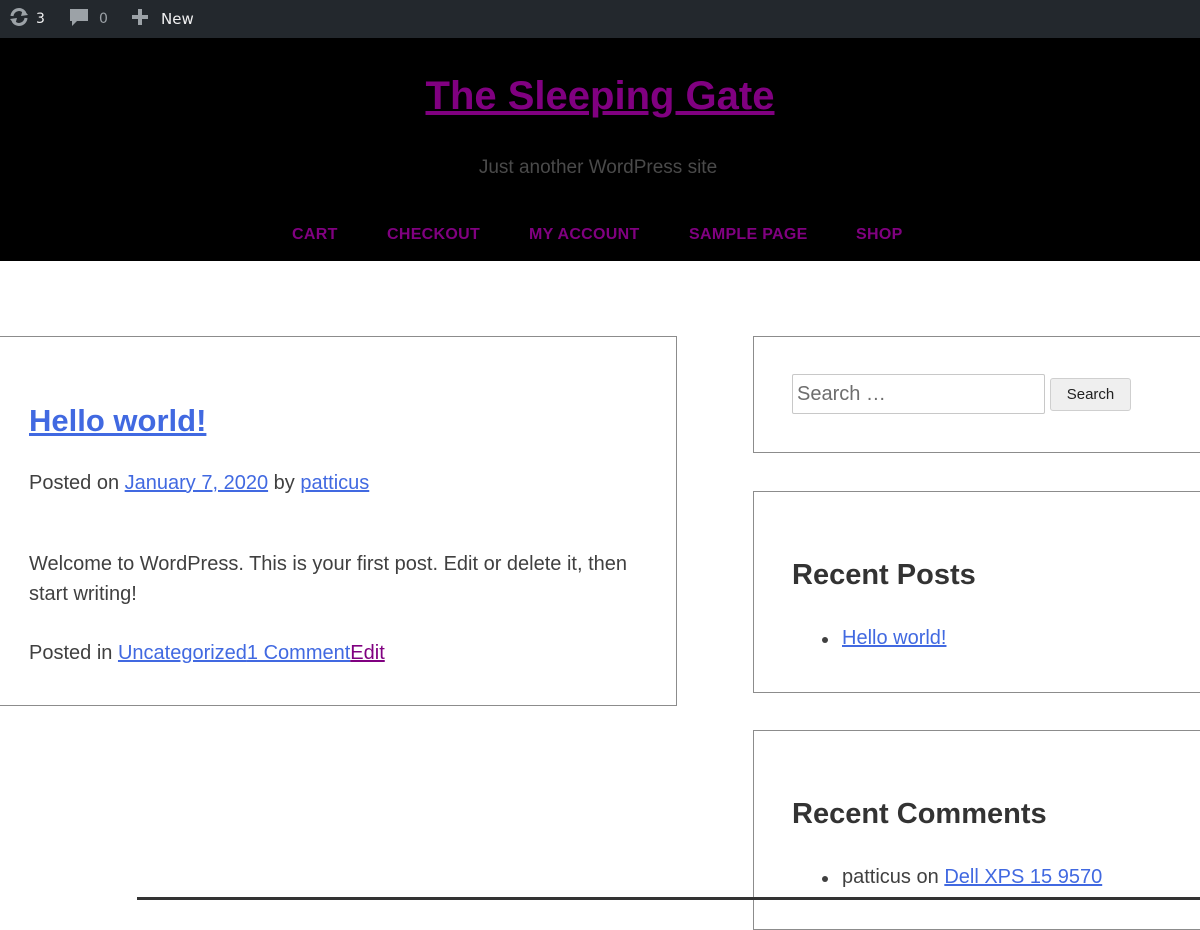 The height and width of the screenshot is (930, 1200). I want to click on category-link: Uncategorized, so click(182, 653).